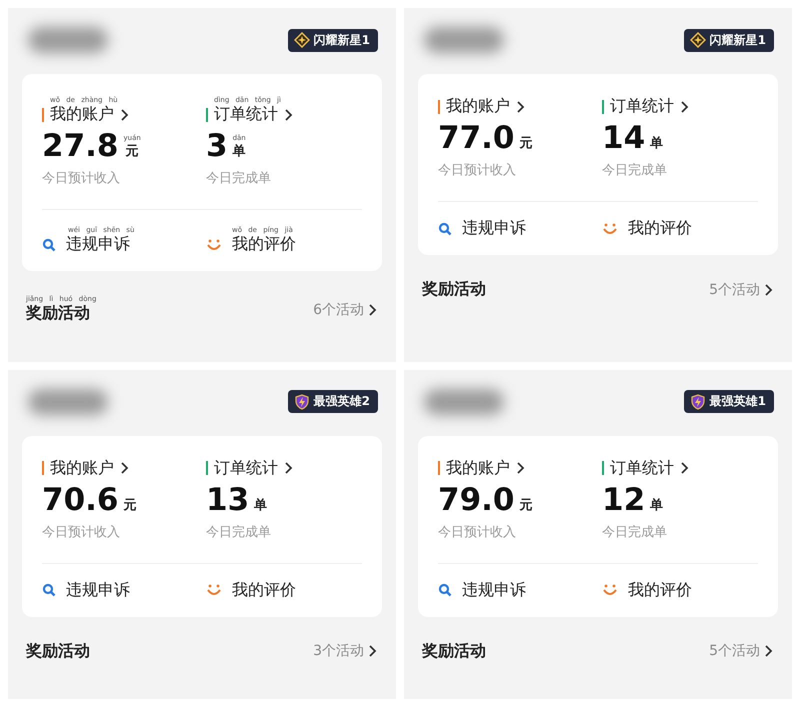  What do you see at coordinates (228, 499) in the screenshot?
I see `stat-value: 13` at bounding box center [228, 499].